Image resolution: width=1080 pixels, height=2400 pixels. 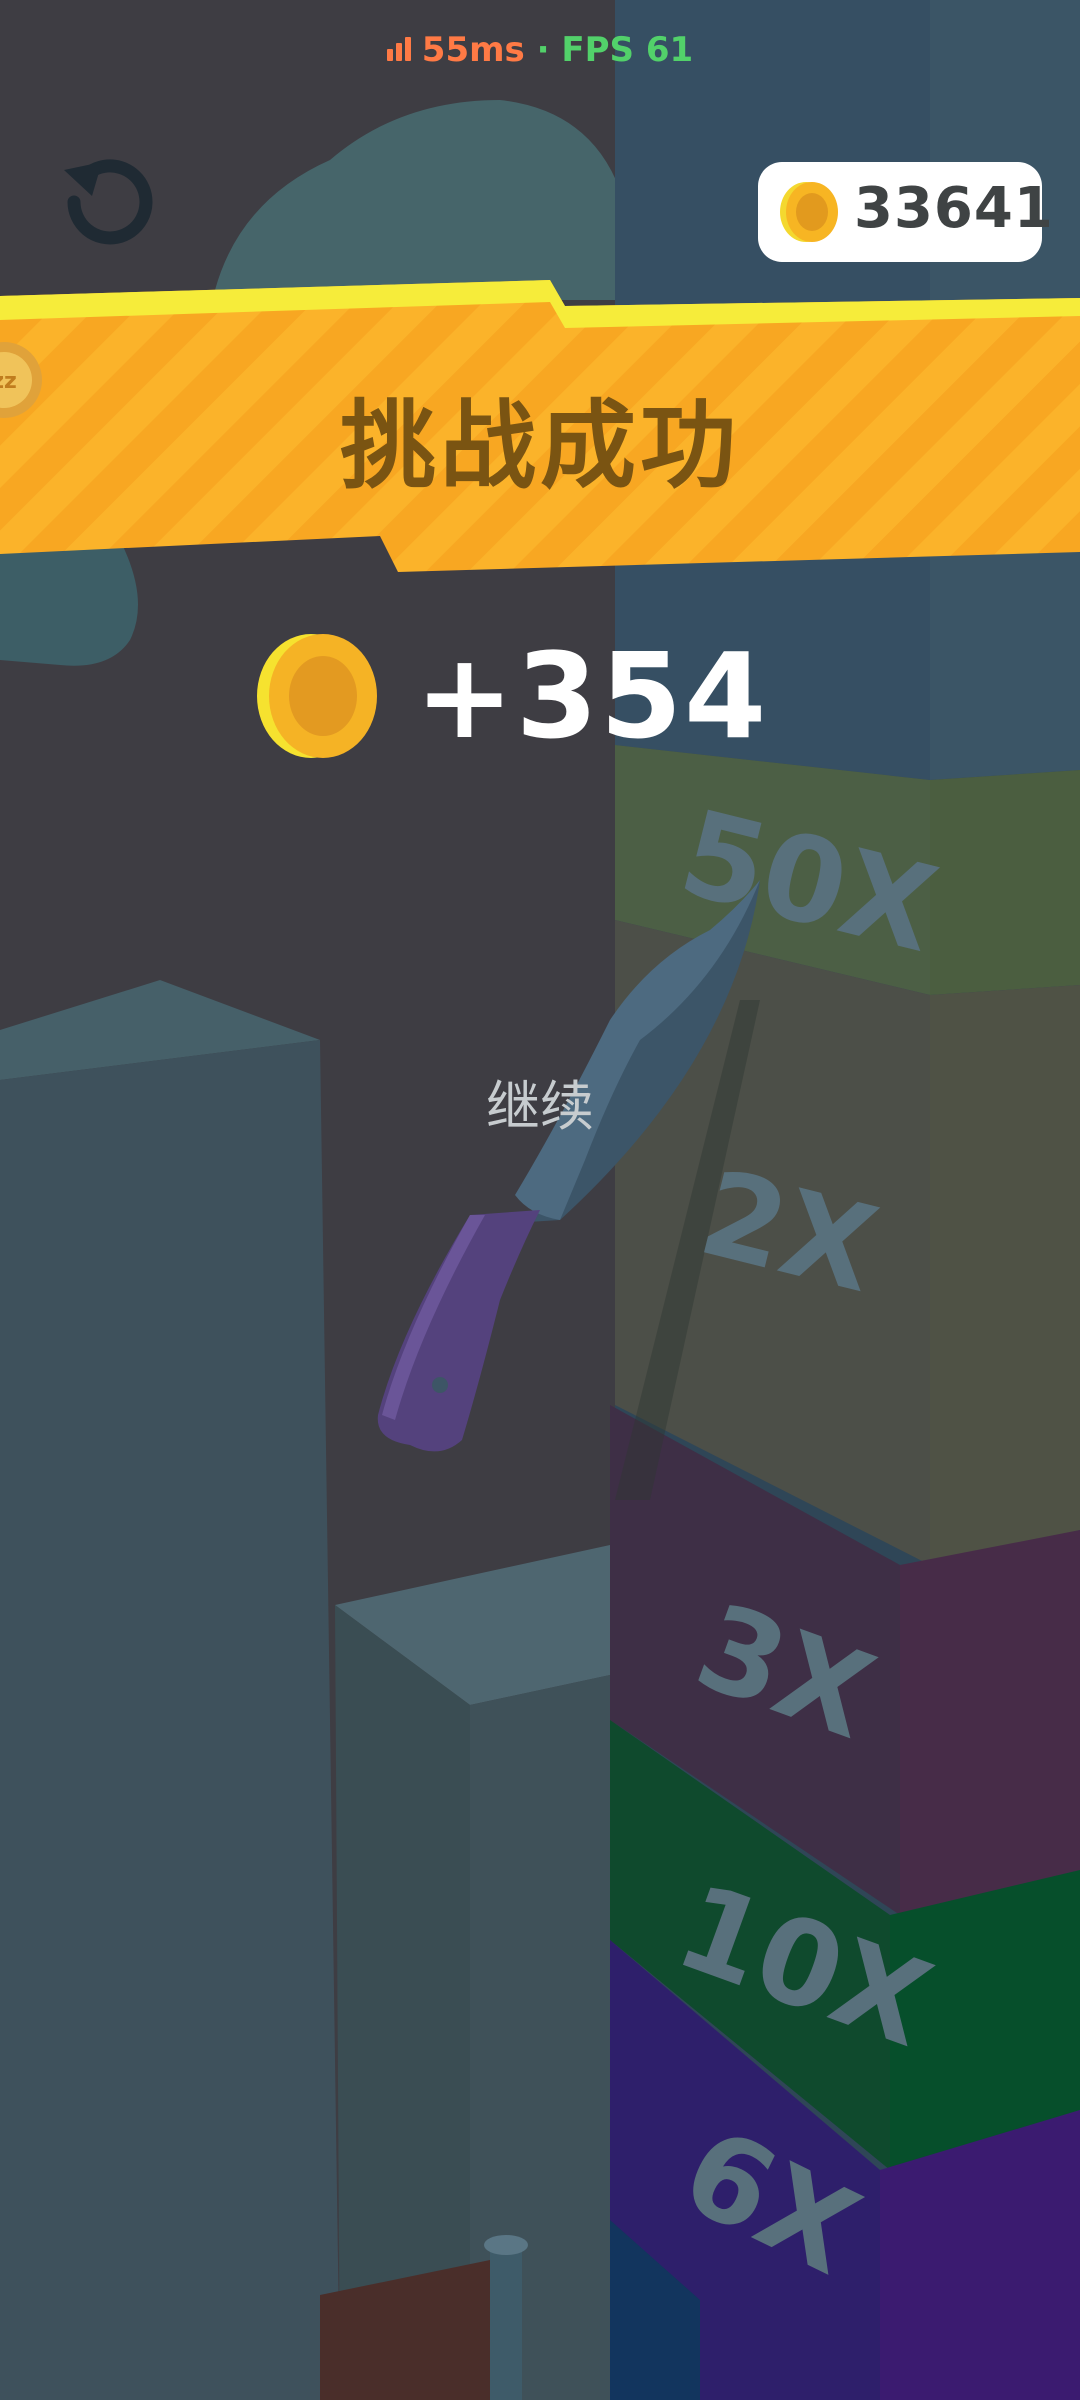 What do you see at coordinates (627, 50) in the screenshot?
I see `fps-value: FPS 61` at bounding box center [627, 50].